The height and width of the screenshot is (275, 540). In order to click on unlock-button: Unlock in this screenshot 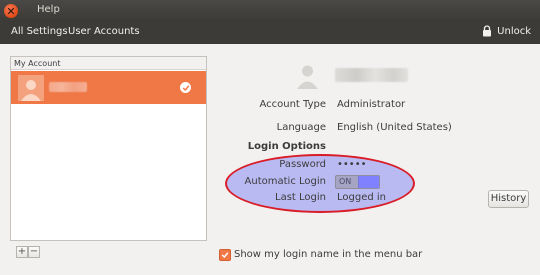, I will do `click(506, 31)`.